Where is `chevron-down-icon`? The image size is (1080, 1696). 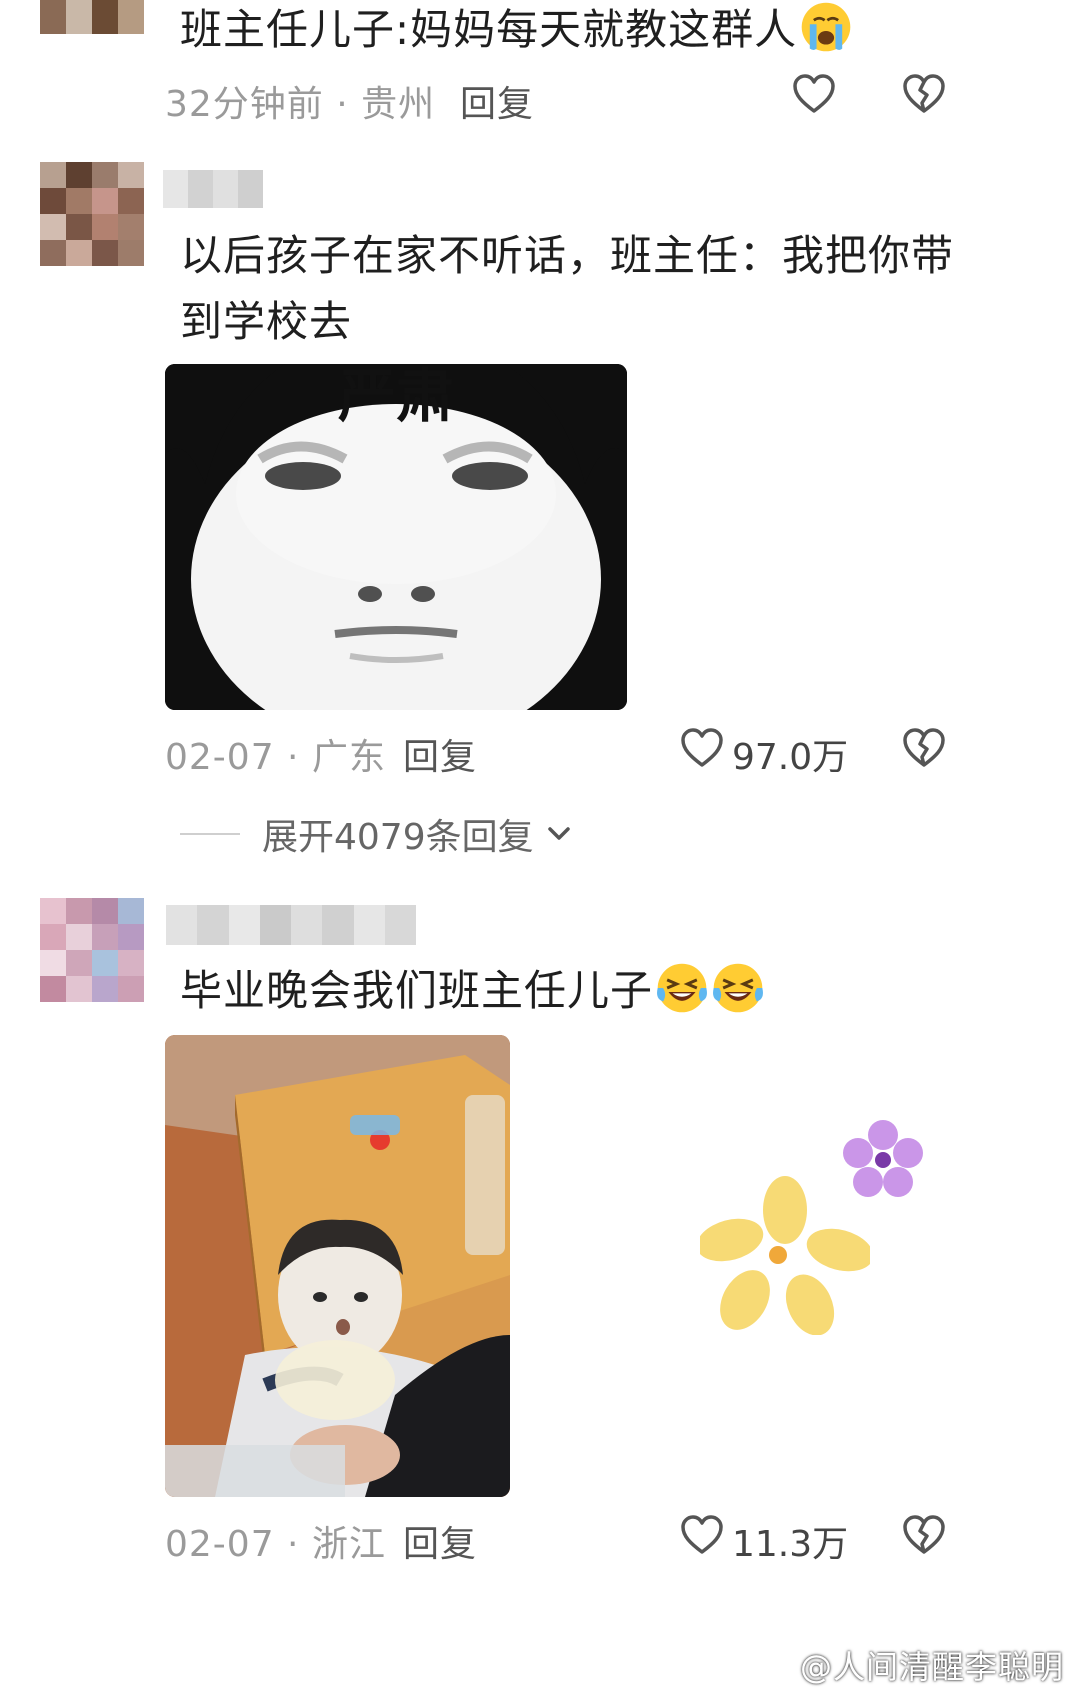
chevron-down-icon is located at coordinates (558, 833).